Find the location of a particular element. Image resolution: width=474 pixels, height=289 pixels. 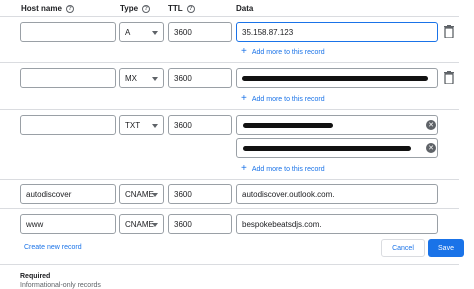

host-name-input: autodiscover is located at coordinates (68, 194).